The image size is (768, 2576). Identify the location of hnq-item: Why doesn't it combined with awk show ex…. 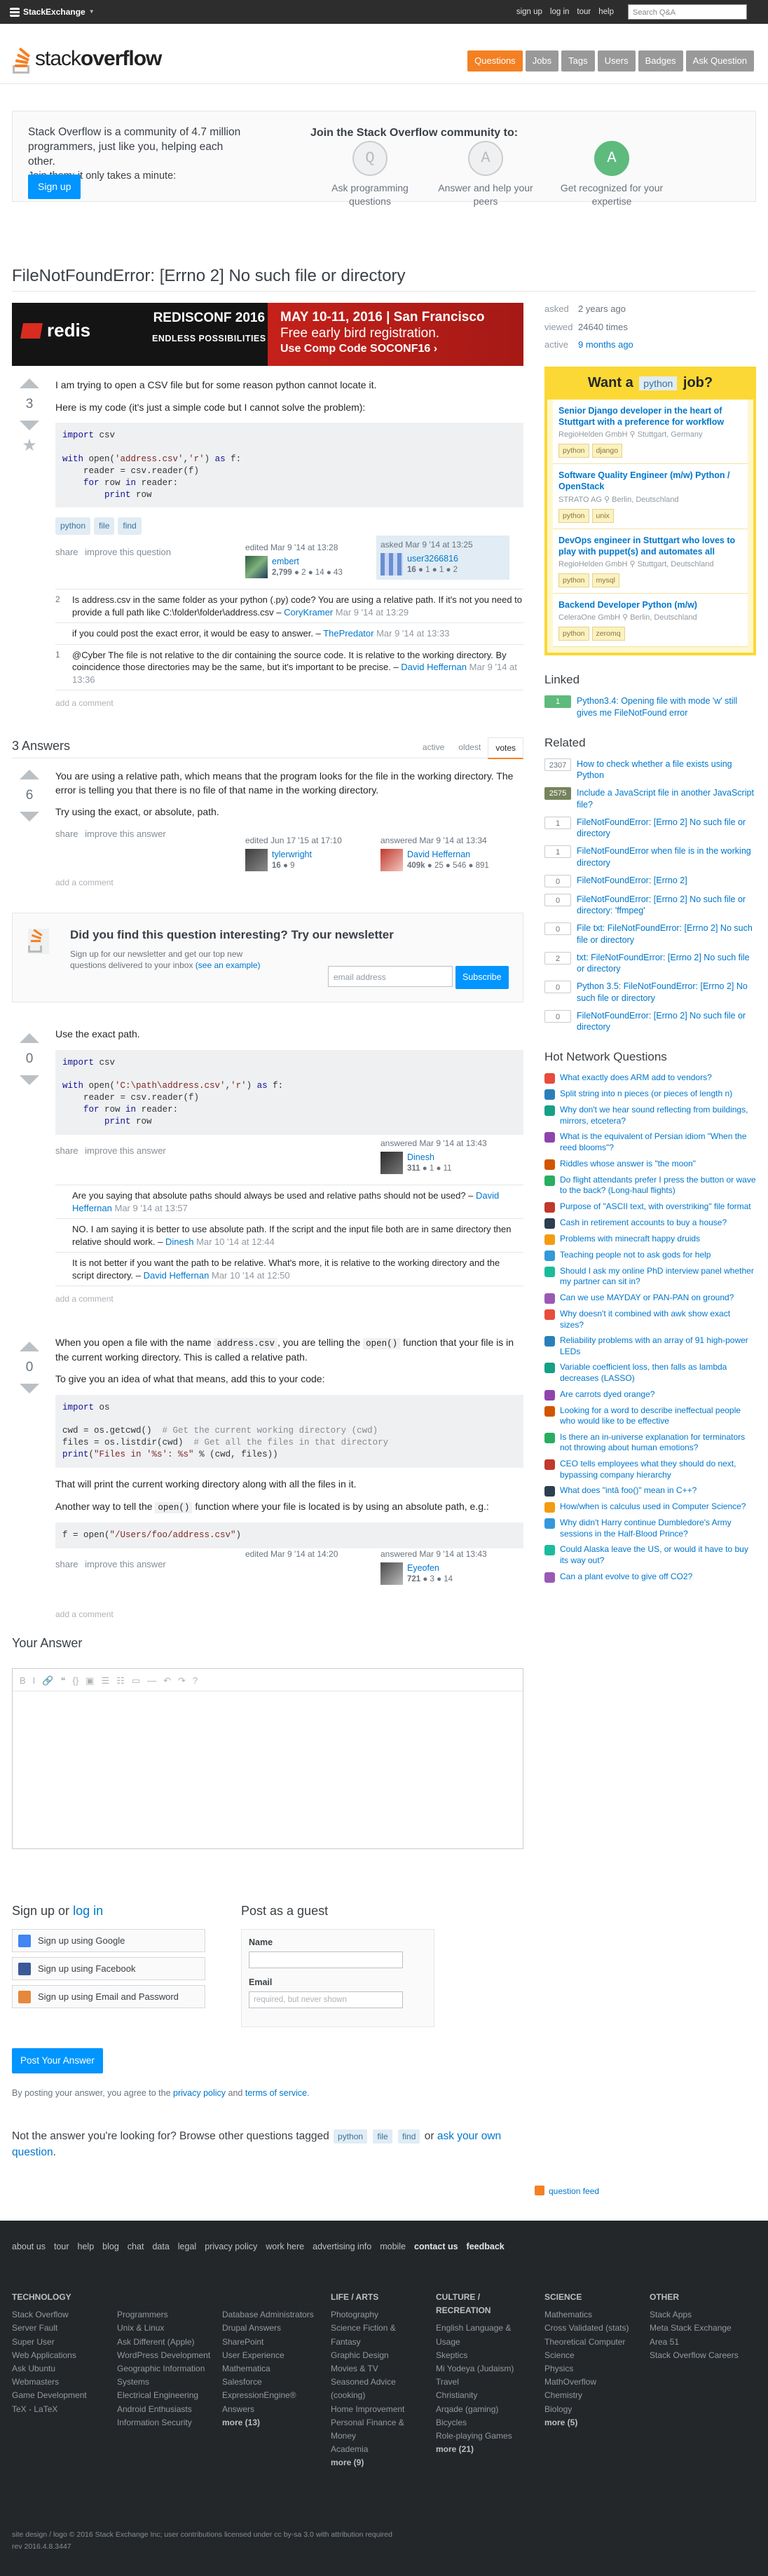
(650, 1319).